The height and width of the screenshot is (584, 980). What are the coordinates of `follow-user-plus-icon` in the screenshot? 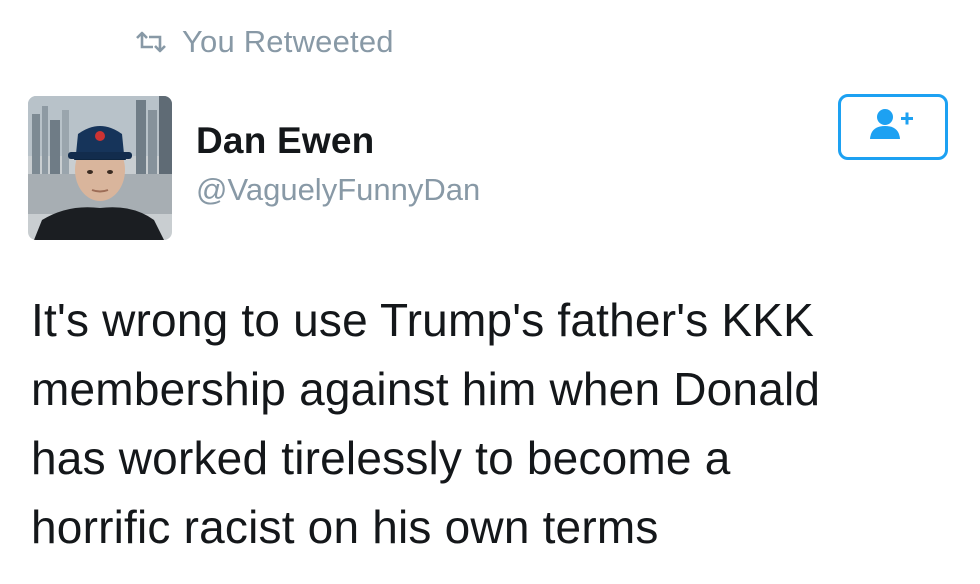 It's located at (893, 127).